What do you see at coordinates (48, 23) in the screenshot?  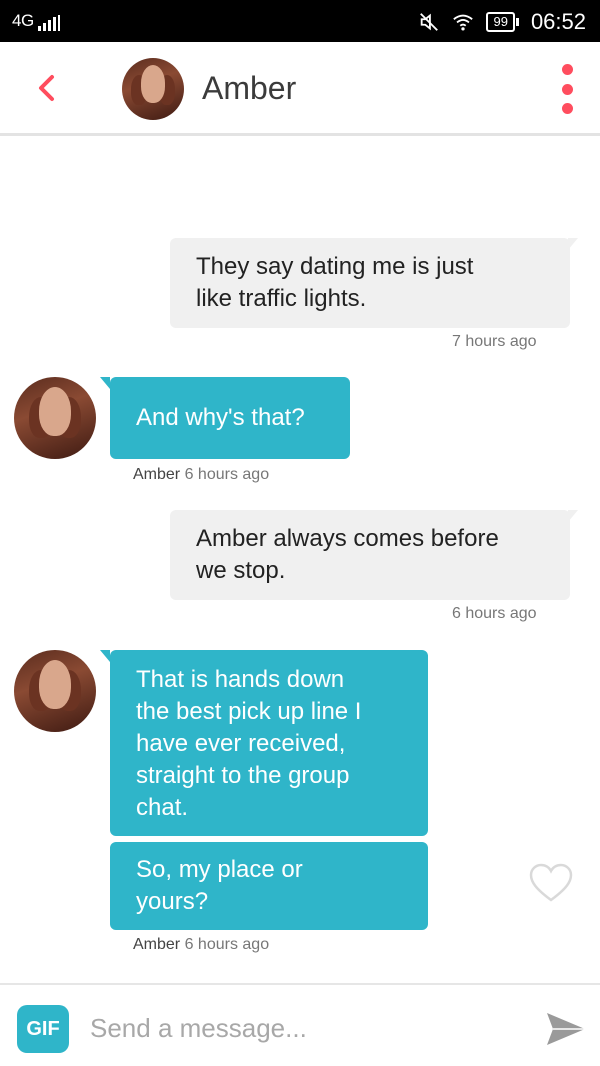 I see `signal-icon` at bounding box center [48, 23].